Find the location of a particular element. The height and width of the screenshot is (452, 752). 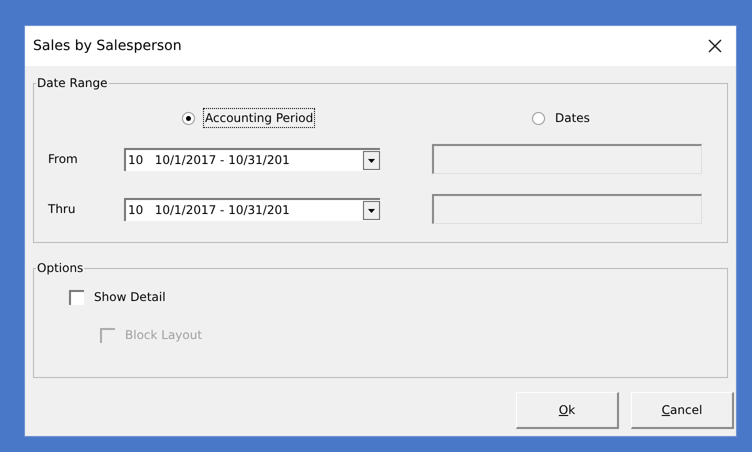

window-title: Sales by Salesperson is located at coordinates (107, 46).